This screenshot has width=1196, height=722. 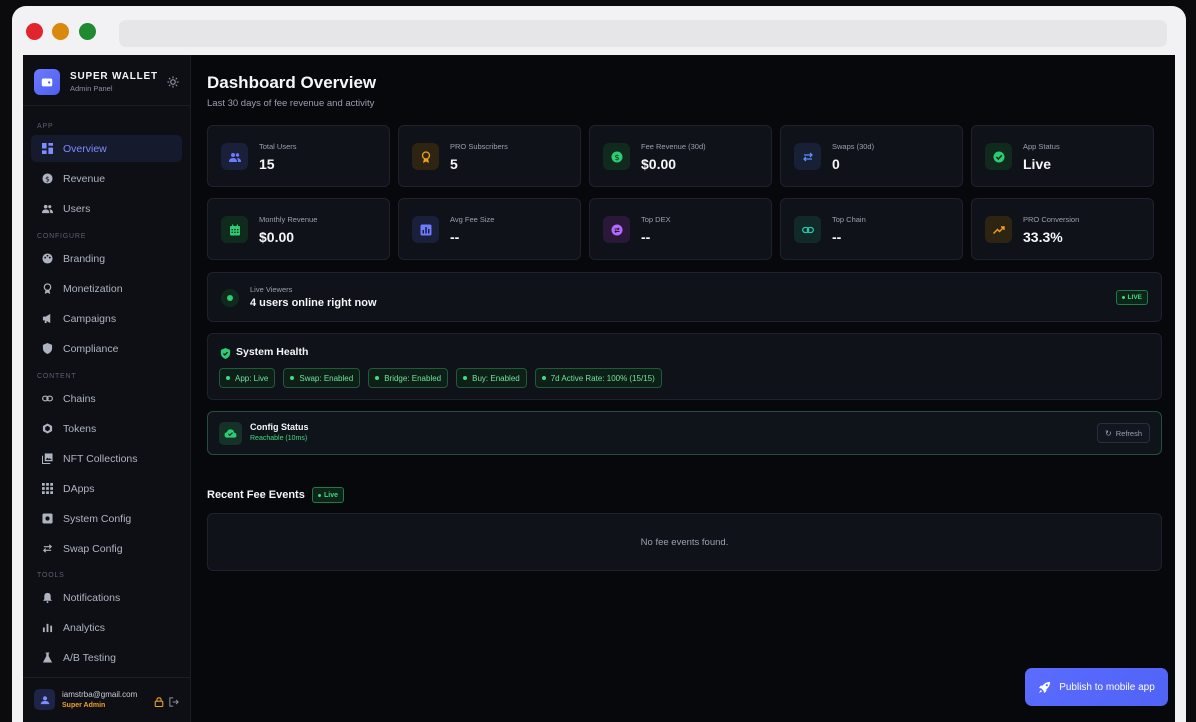 I want to click on sidebar-item-overview: Overview, so click(x=106, y=148).